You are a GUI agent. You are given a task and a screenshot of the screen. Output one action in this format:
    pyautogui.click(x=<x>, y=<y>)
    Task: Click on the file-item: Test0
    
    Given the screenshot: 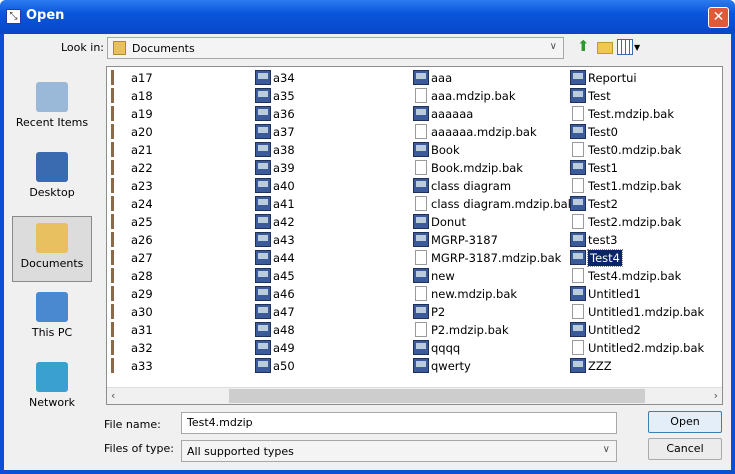 What is the action you would take?
    pyautogui.click(x=645, y=132)
    